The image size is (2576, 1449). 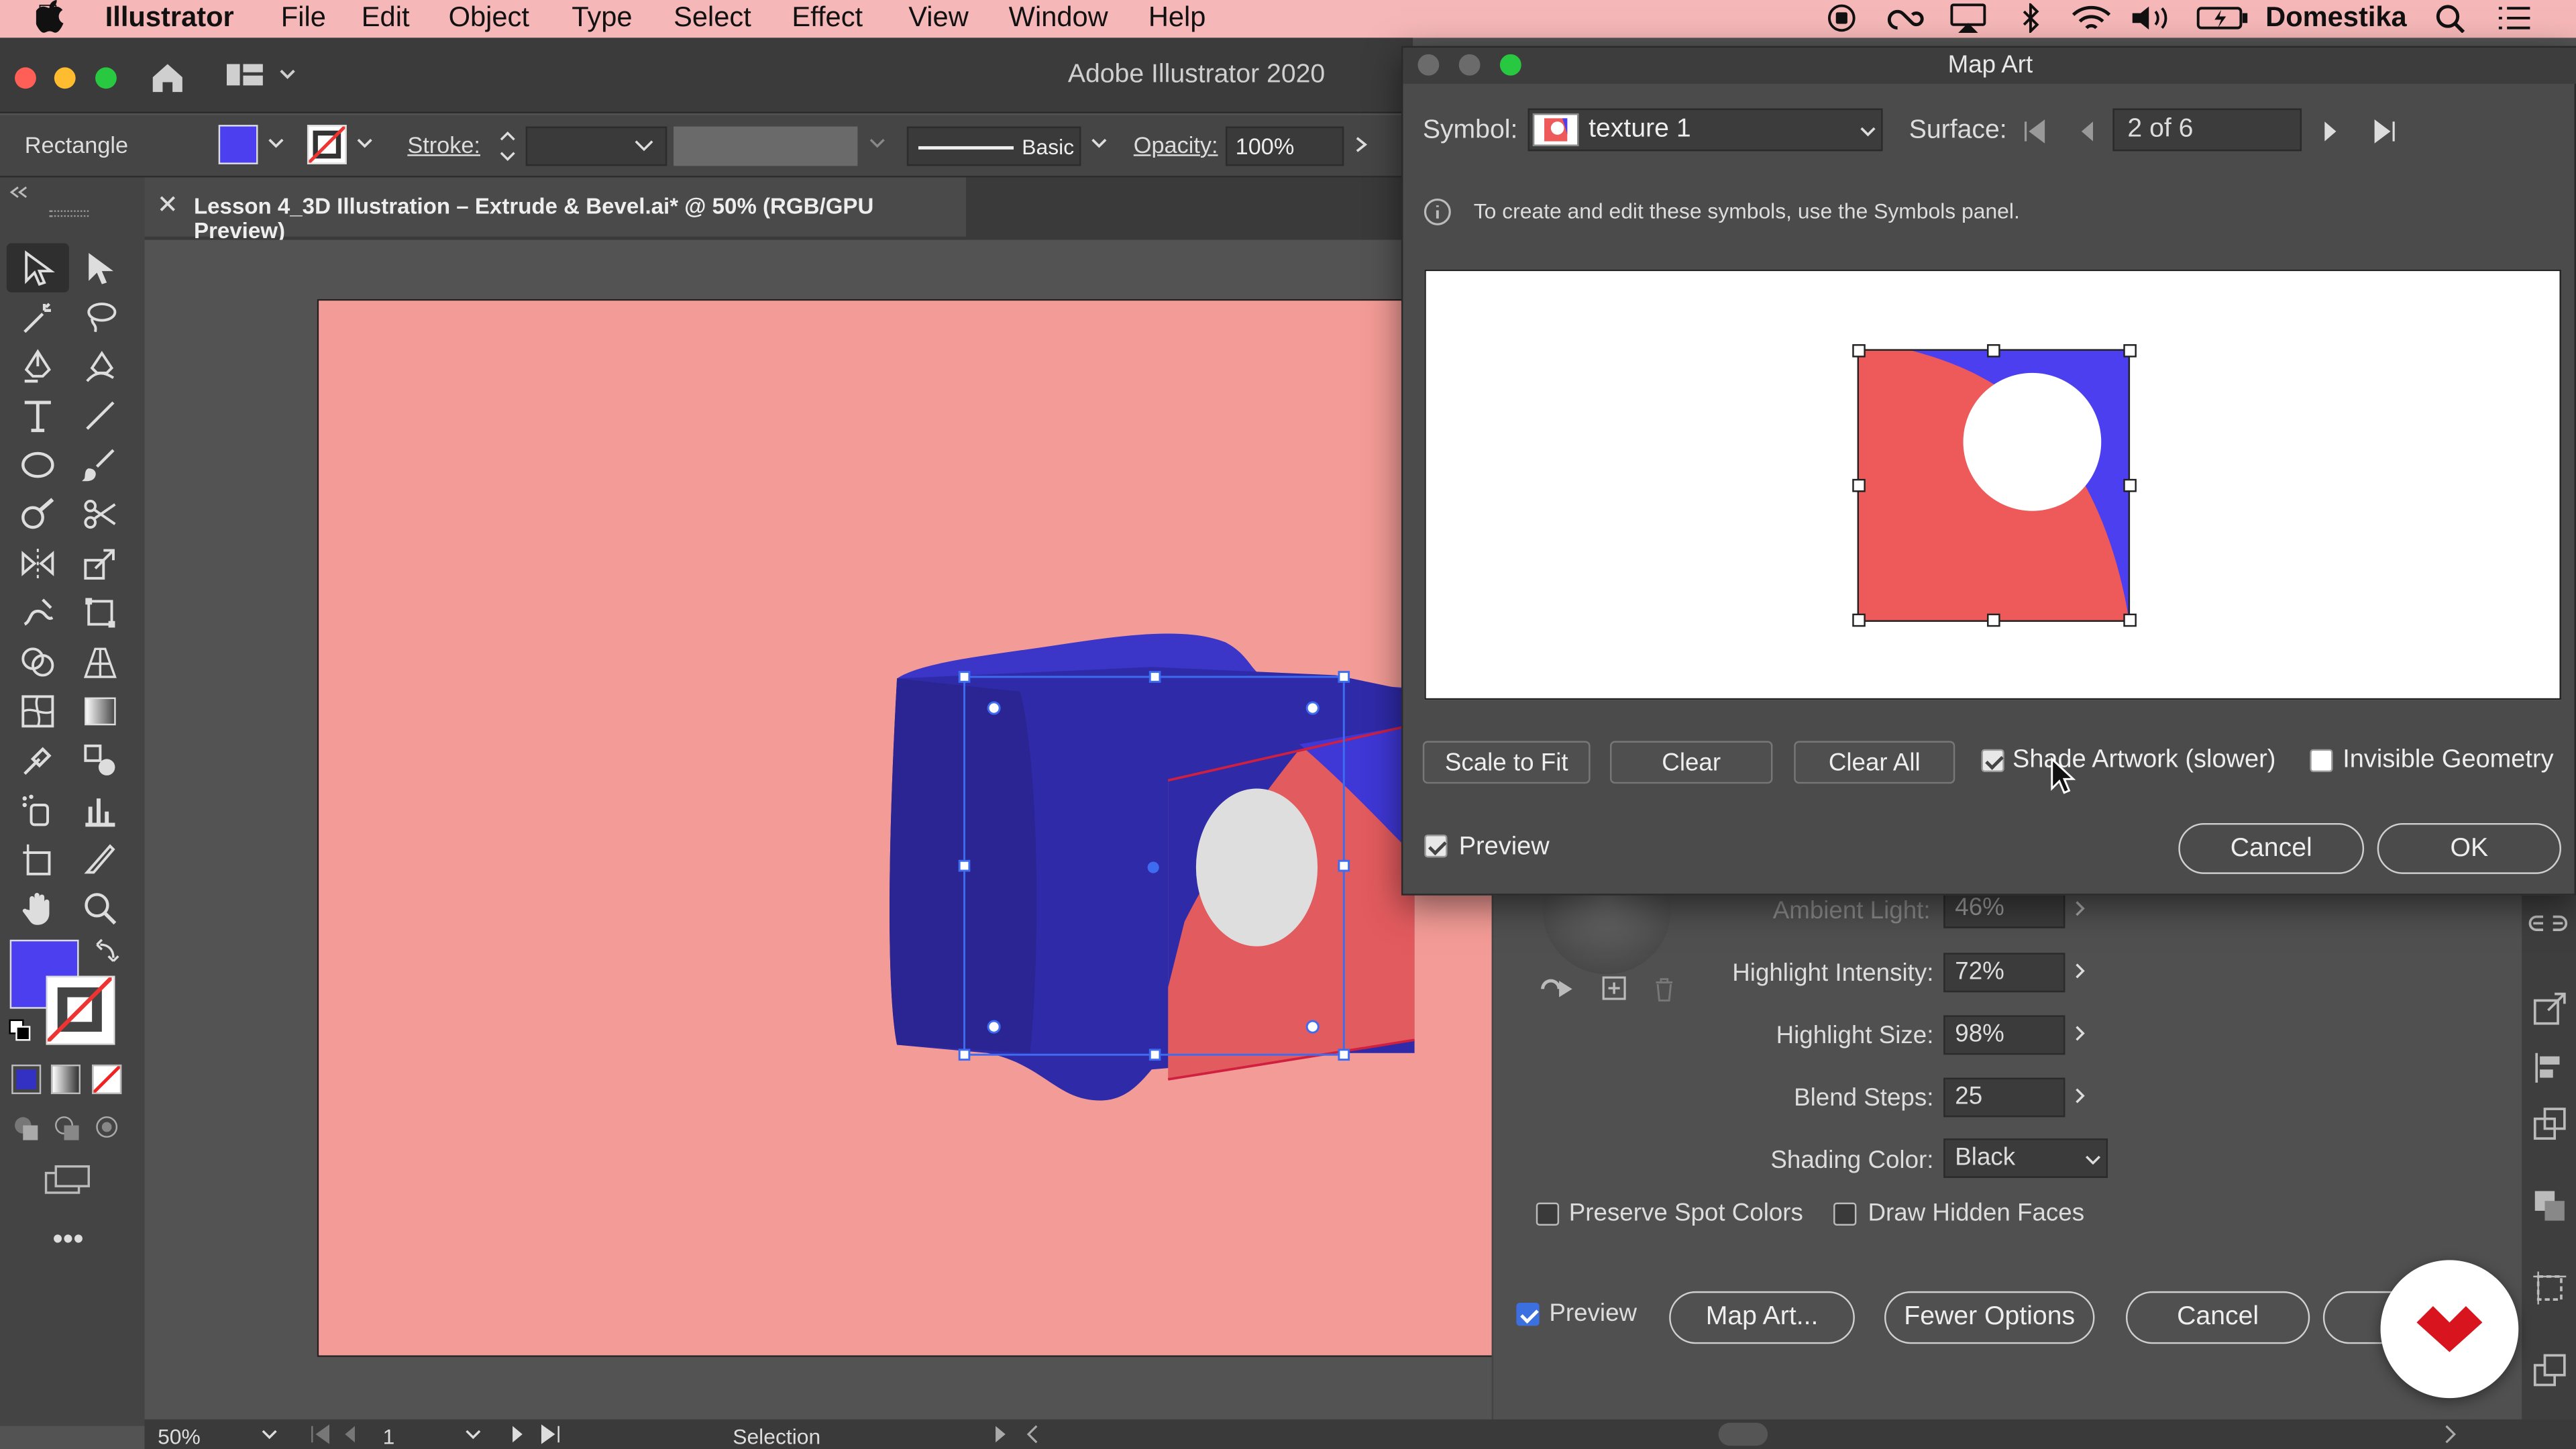 What do you see at coordinates (1841, 18) in the screenshot?
I see `record-icon` at bounding box center [1841, 18].